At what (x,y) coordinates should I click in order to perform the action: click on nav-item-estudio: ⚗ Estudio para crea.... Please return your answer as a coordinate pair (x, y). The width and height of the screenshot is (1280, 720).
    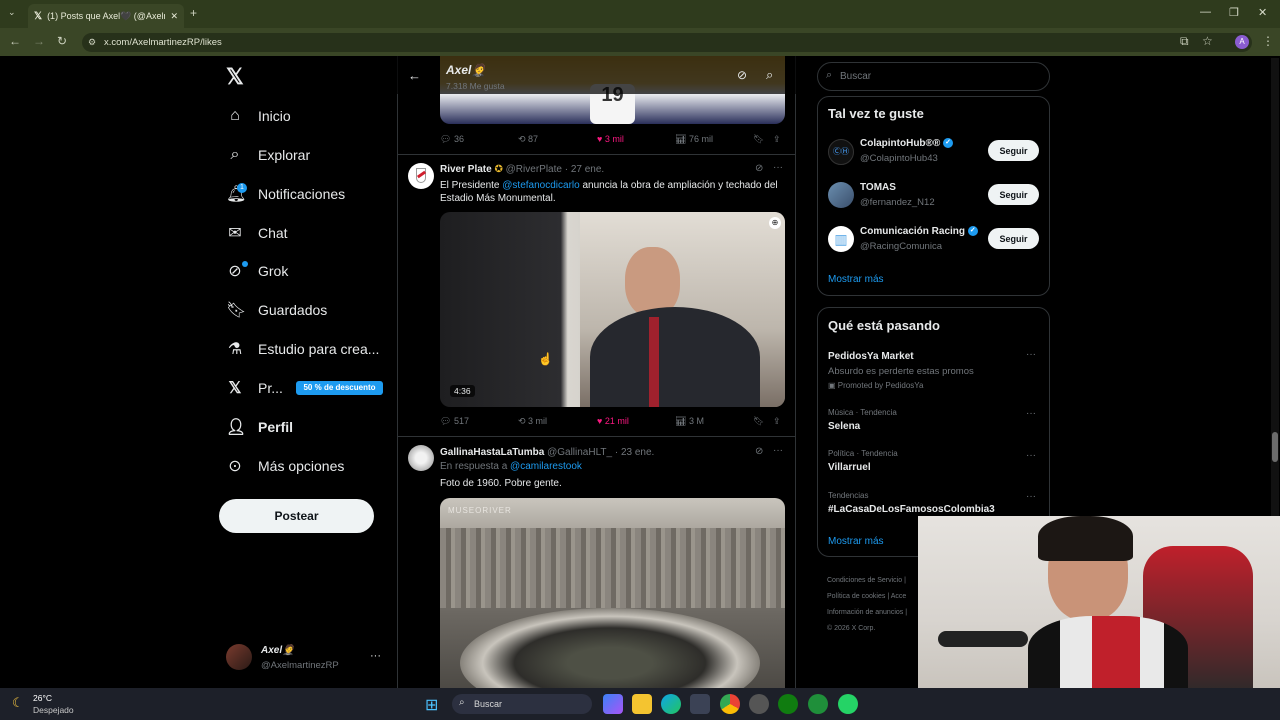
    Looking at the image, I should click on (303, 349).